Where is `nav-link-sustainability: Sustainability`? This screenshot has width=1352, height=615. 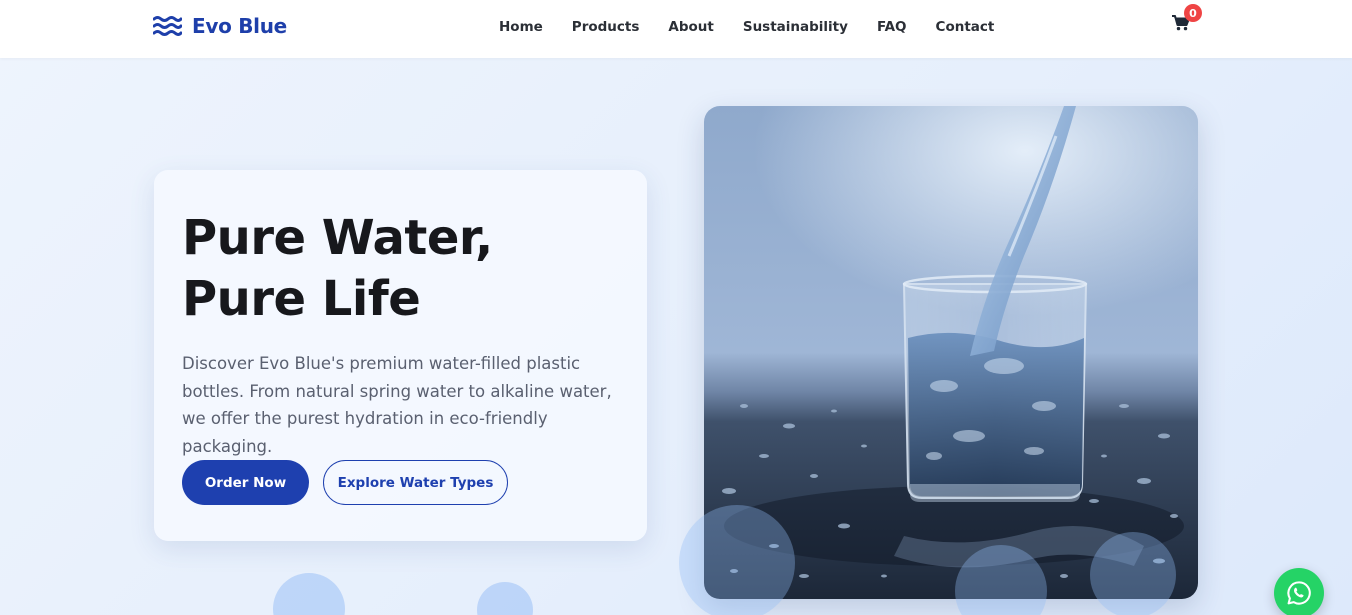 nav-link-sustainability: Sustainability is located at coordinates (795, 27).